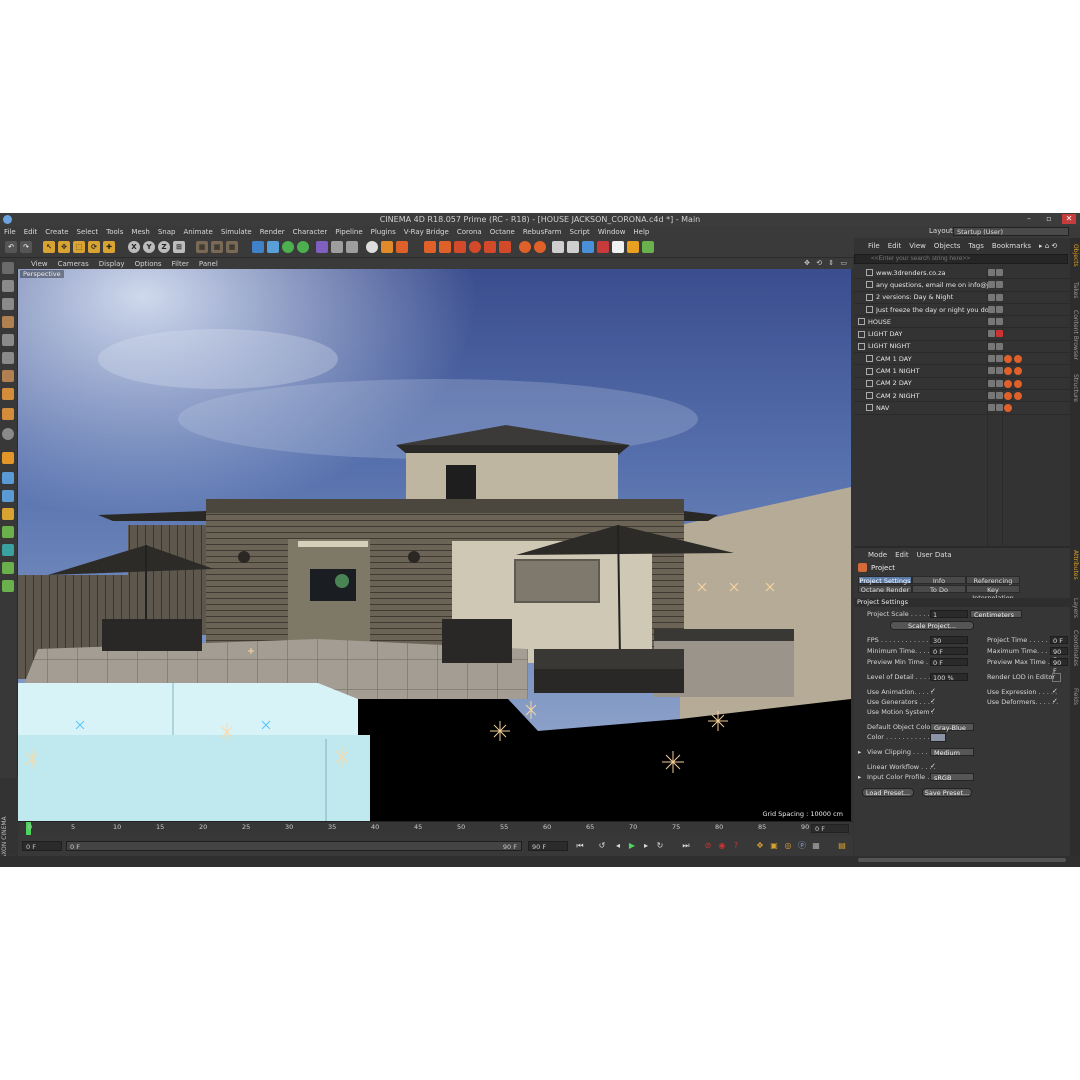 This screenshot has width=1080, height=1080. I want to click on object-row: CAM 1 DAY, so click(962, 359).